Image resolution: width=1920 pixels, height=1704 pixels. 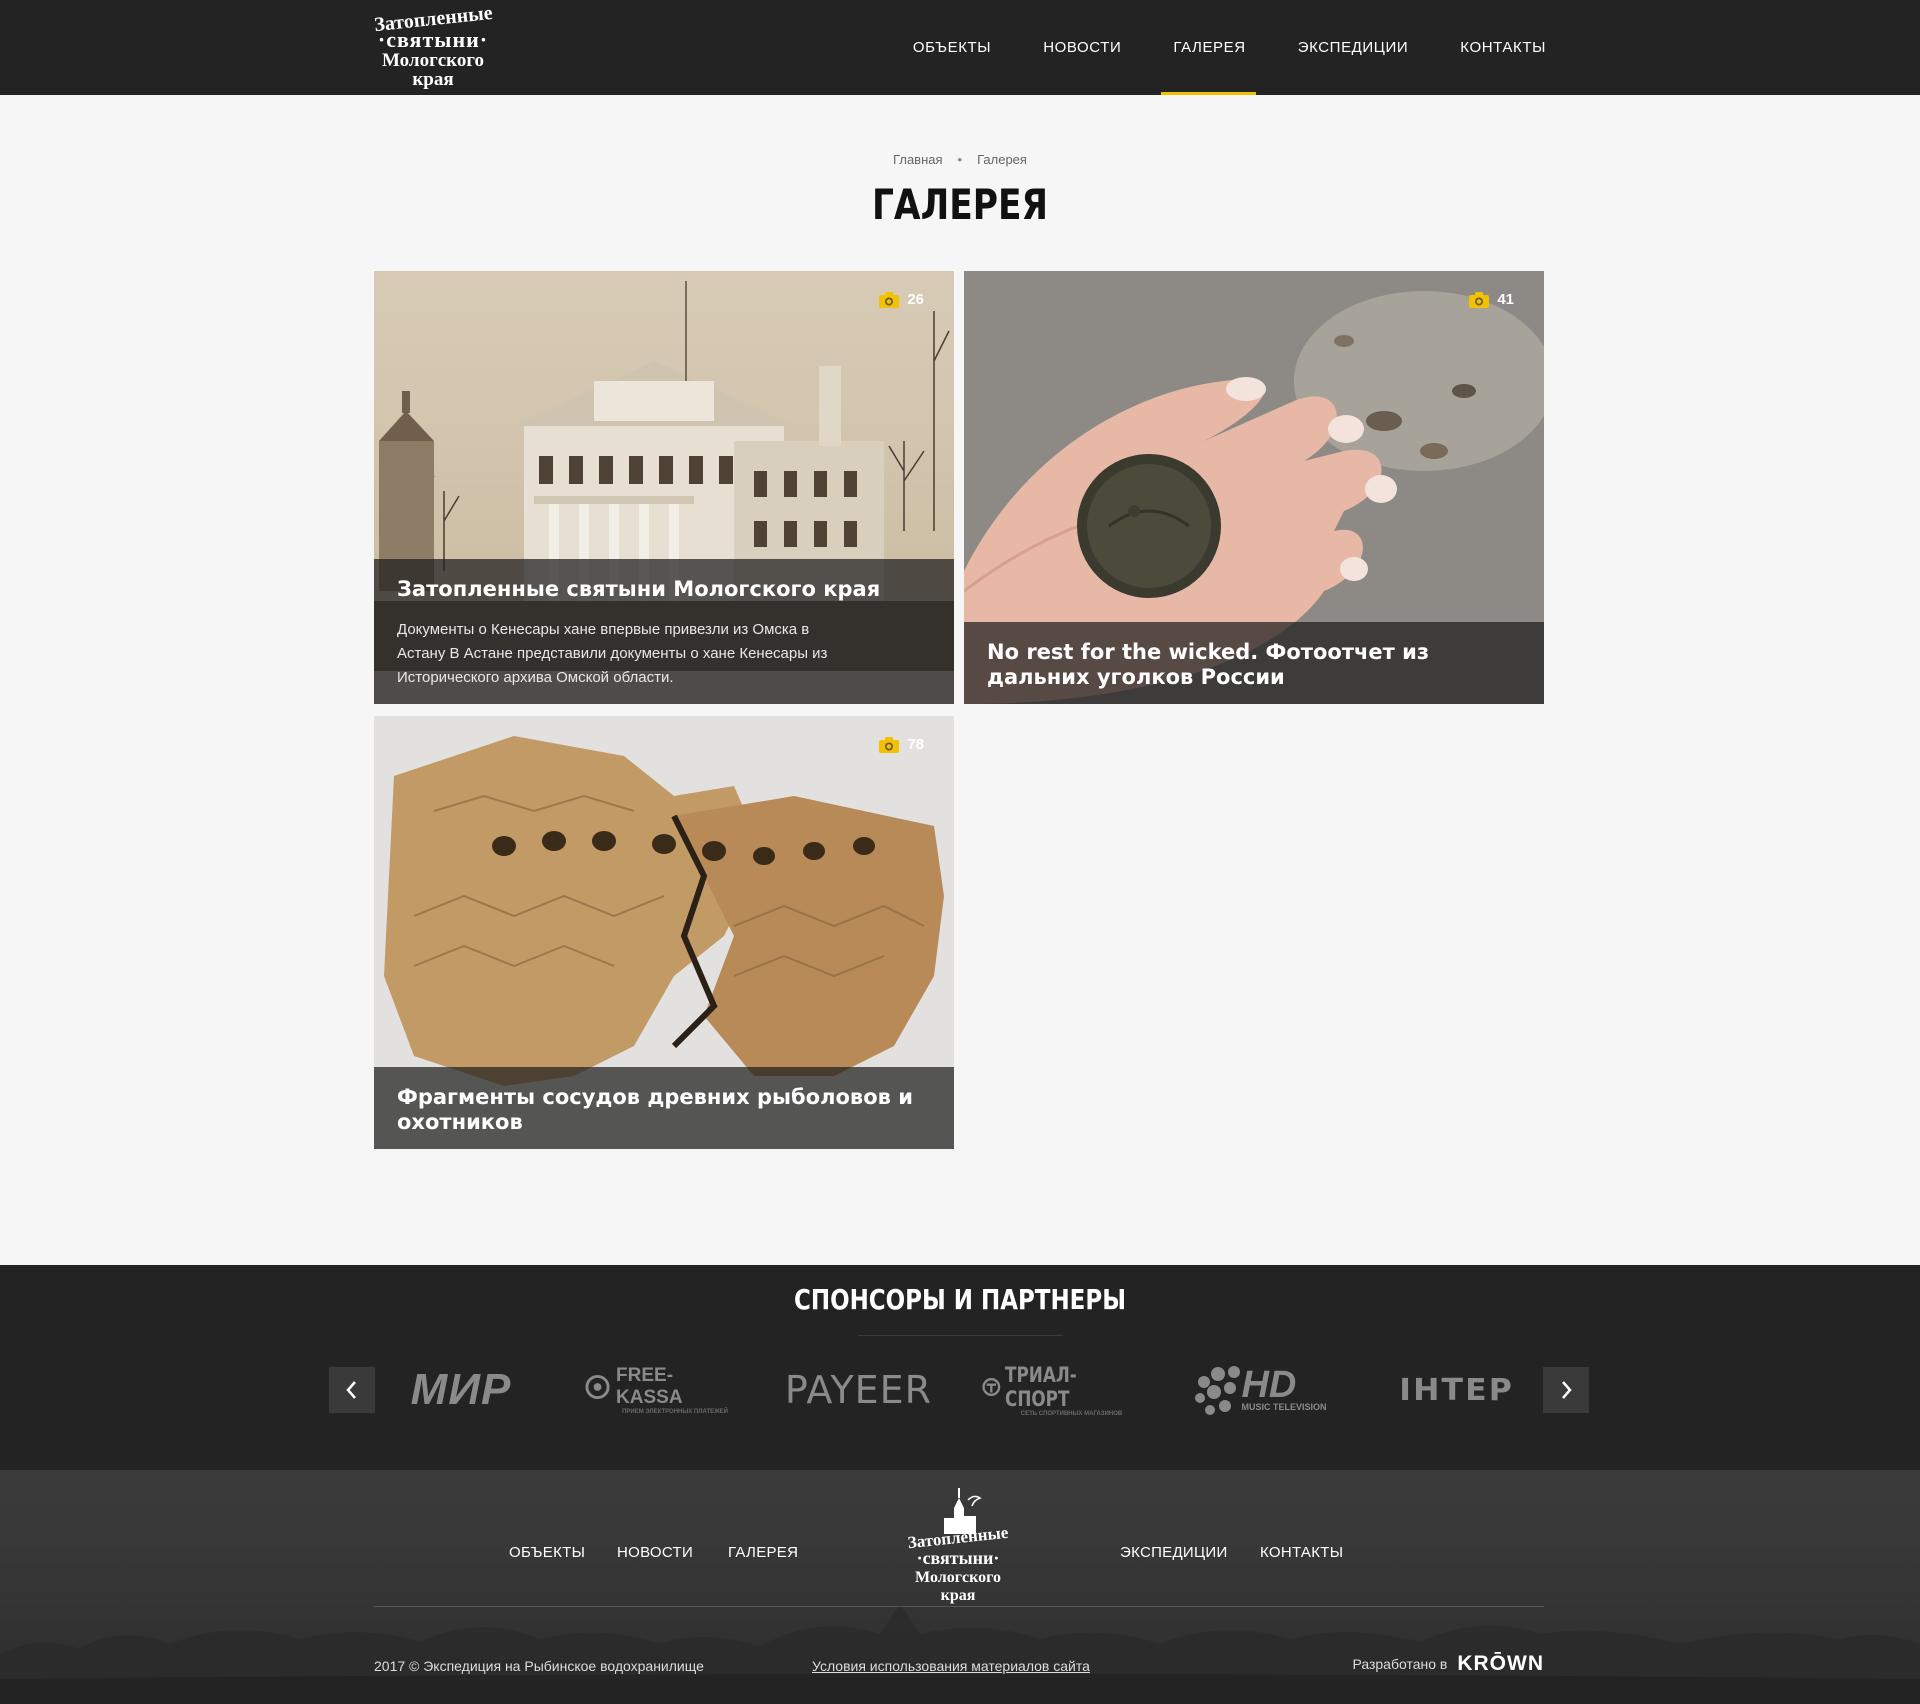 I want to click on sponsor-hd-sub: MUSIC TELEVISION, so click(x=1284, y=1407).